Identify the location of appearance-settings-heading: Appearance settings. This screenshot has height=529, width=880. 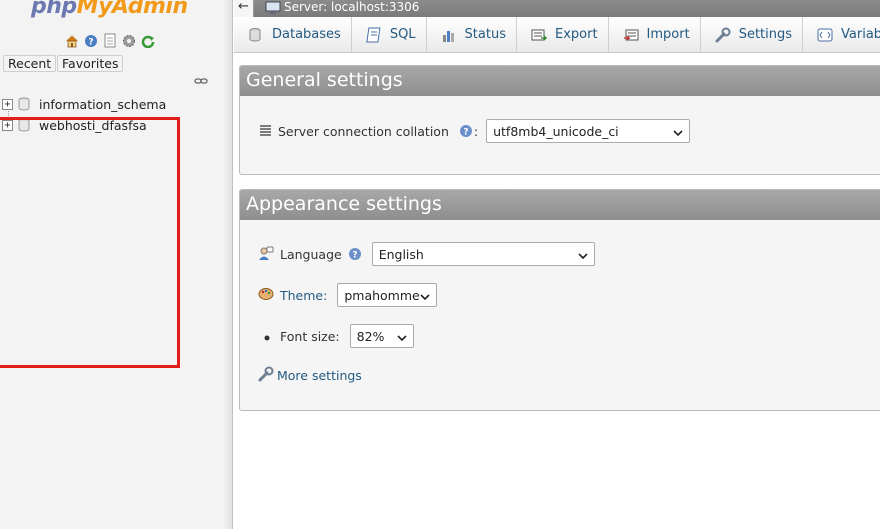
(560, 205).